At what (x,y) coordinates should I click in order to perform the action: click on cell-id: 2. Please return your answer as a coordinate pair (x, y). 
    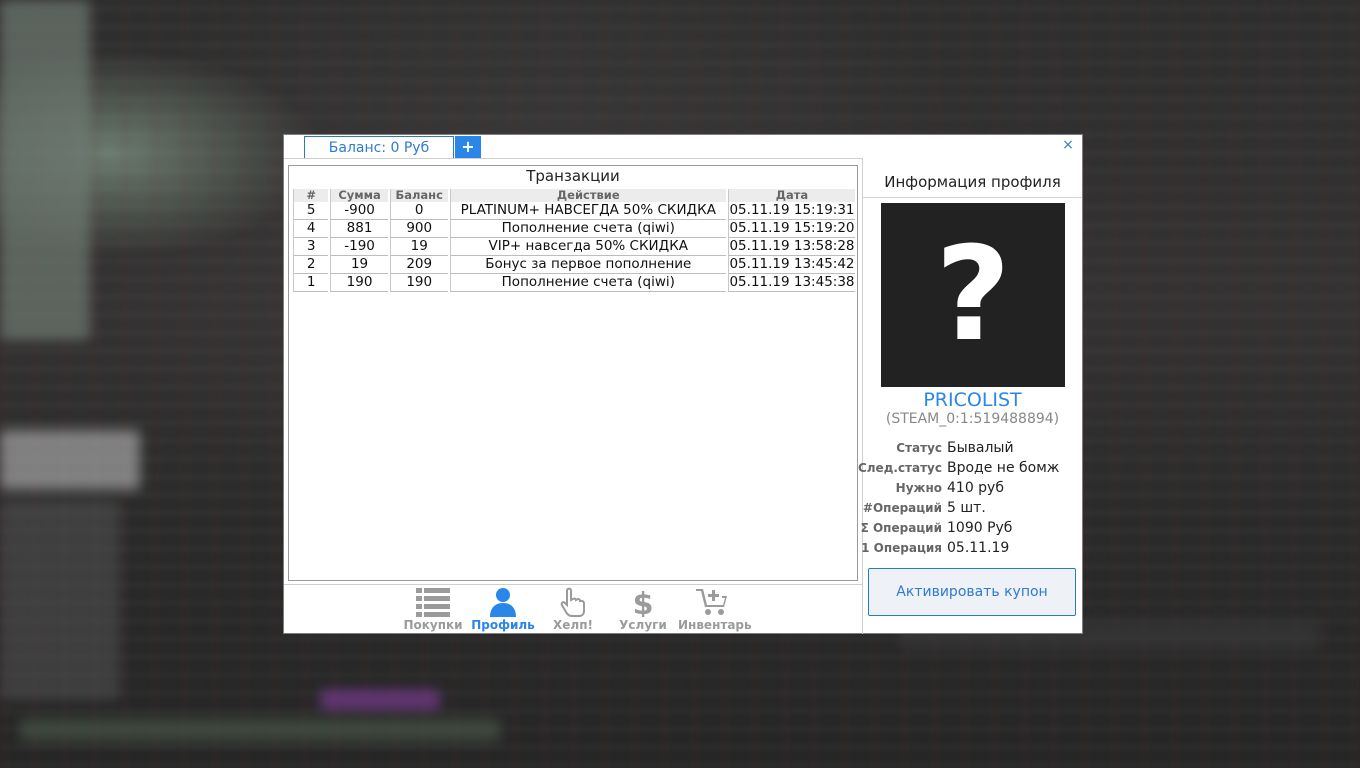
    Looking at the image, I should click on (311, 265).